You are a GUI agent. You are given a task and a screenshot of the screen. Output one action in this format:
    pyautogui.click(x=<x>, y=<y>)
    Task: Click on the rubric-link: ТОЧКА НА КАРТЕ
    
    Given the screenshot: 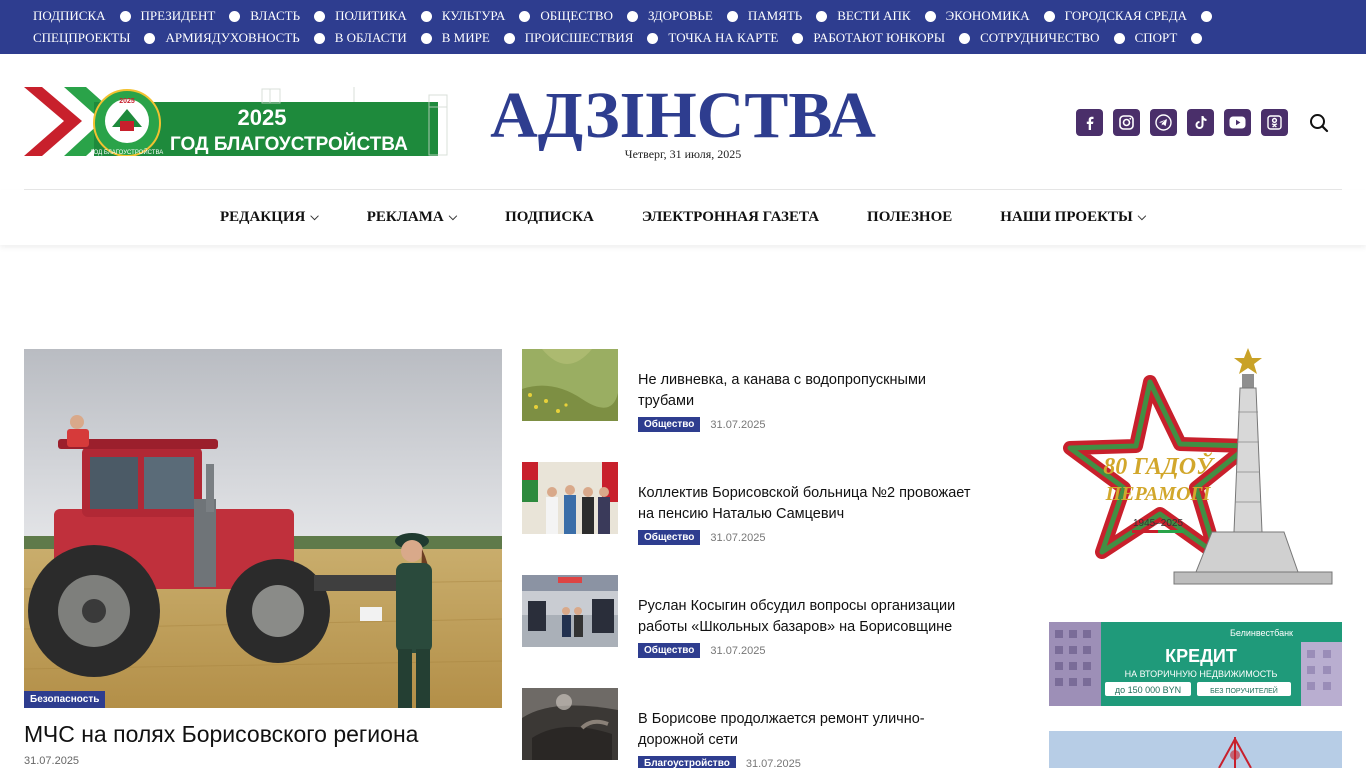 What is the action you would take?
    pyautogui.click(x=740, y=38)
    